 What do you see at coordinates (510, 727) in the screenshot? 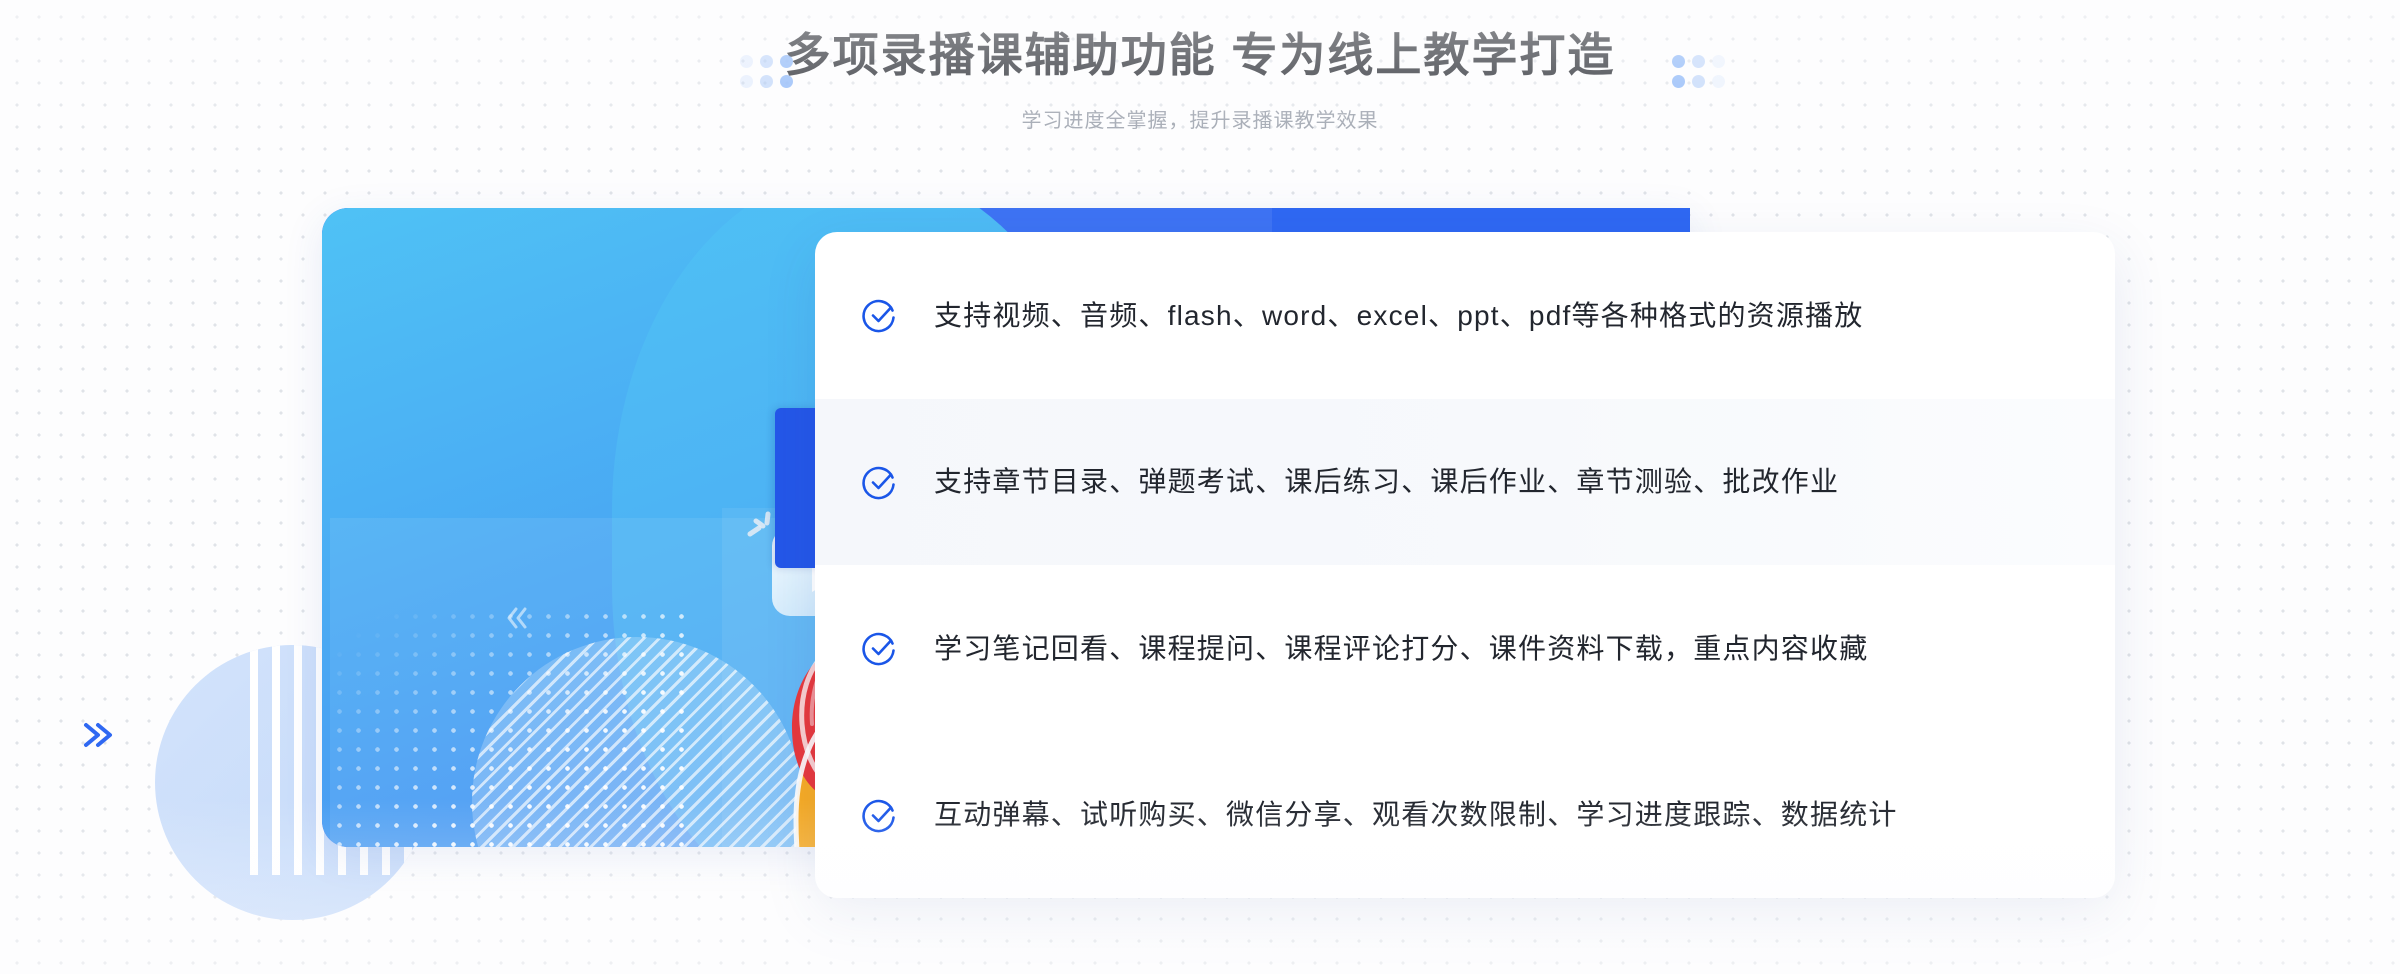
I see `dot-pattern-block` at bounding box center [510, 727].